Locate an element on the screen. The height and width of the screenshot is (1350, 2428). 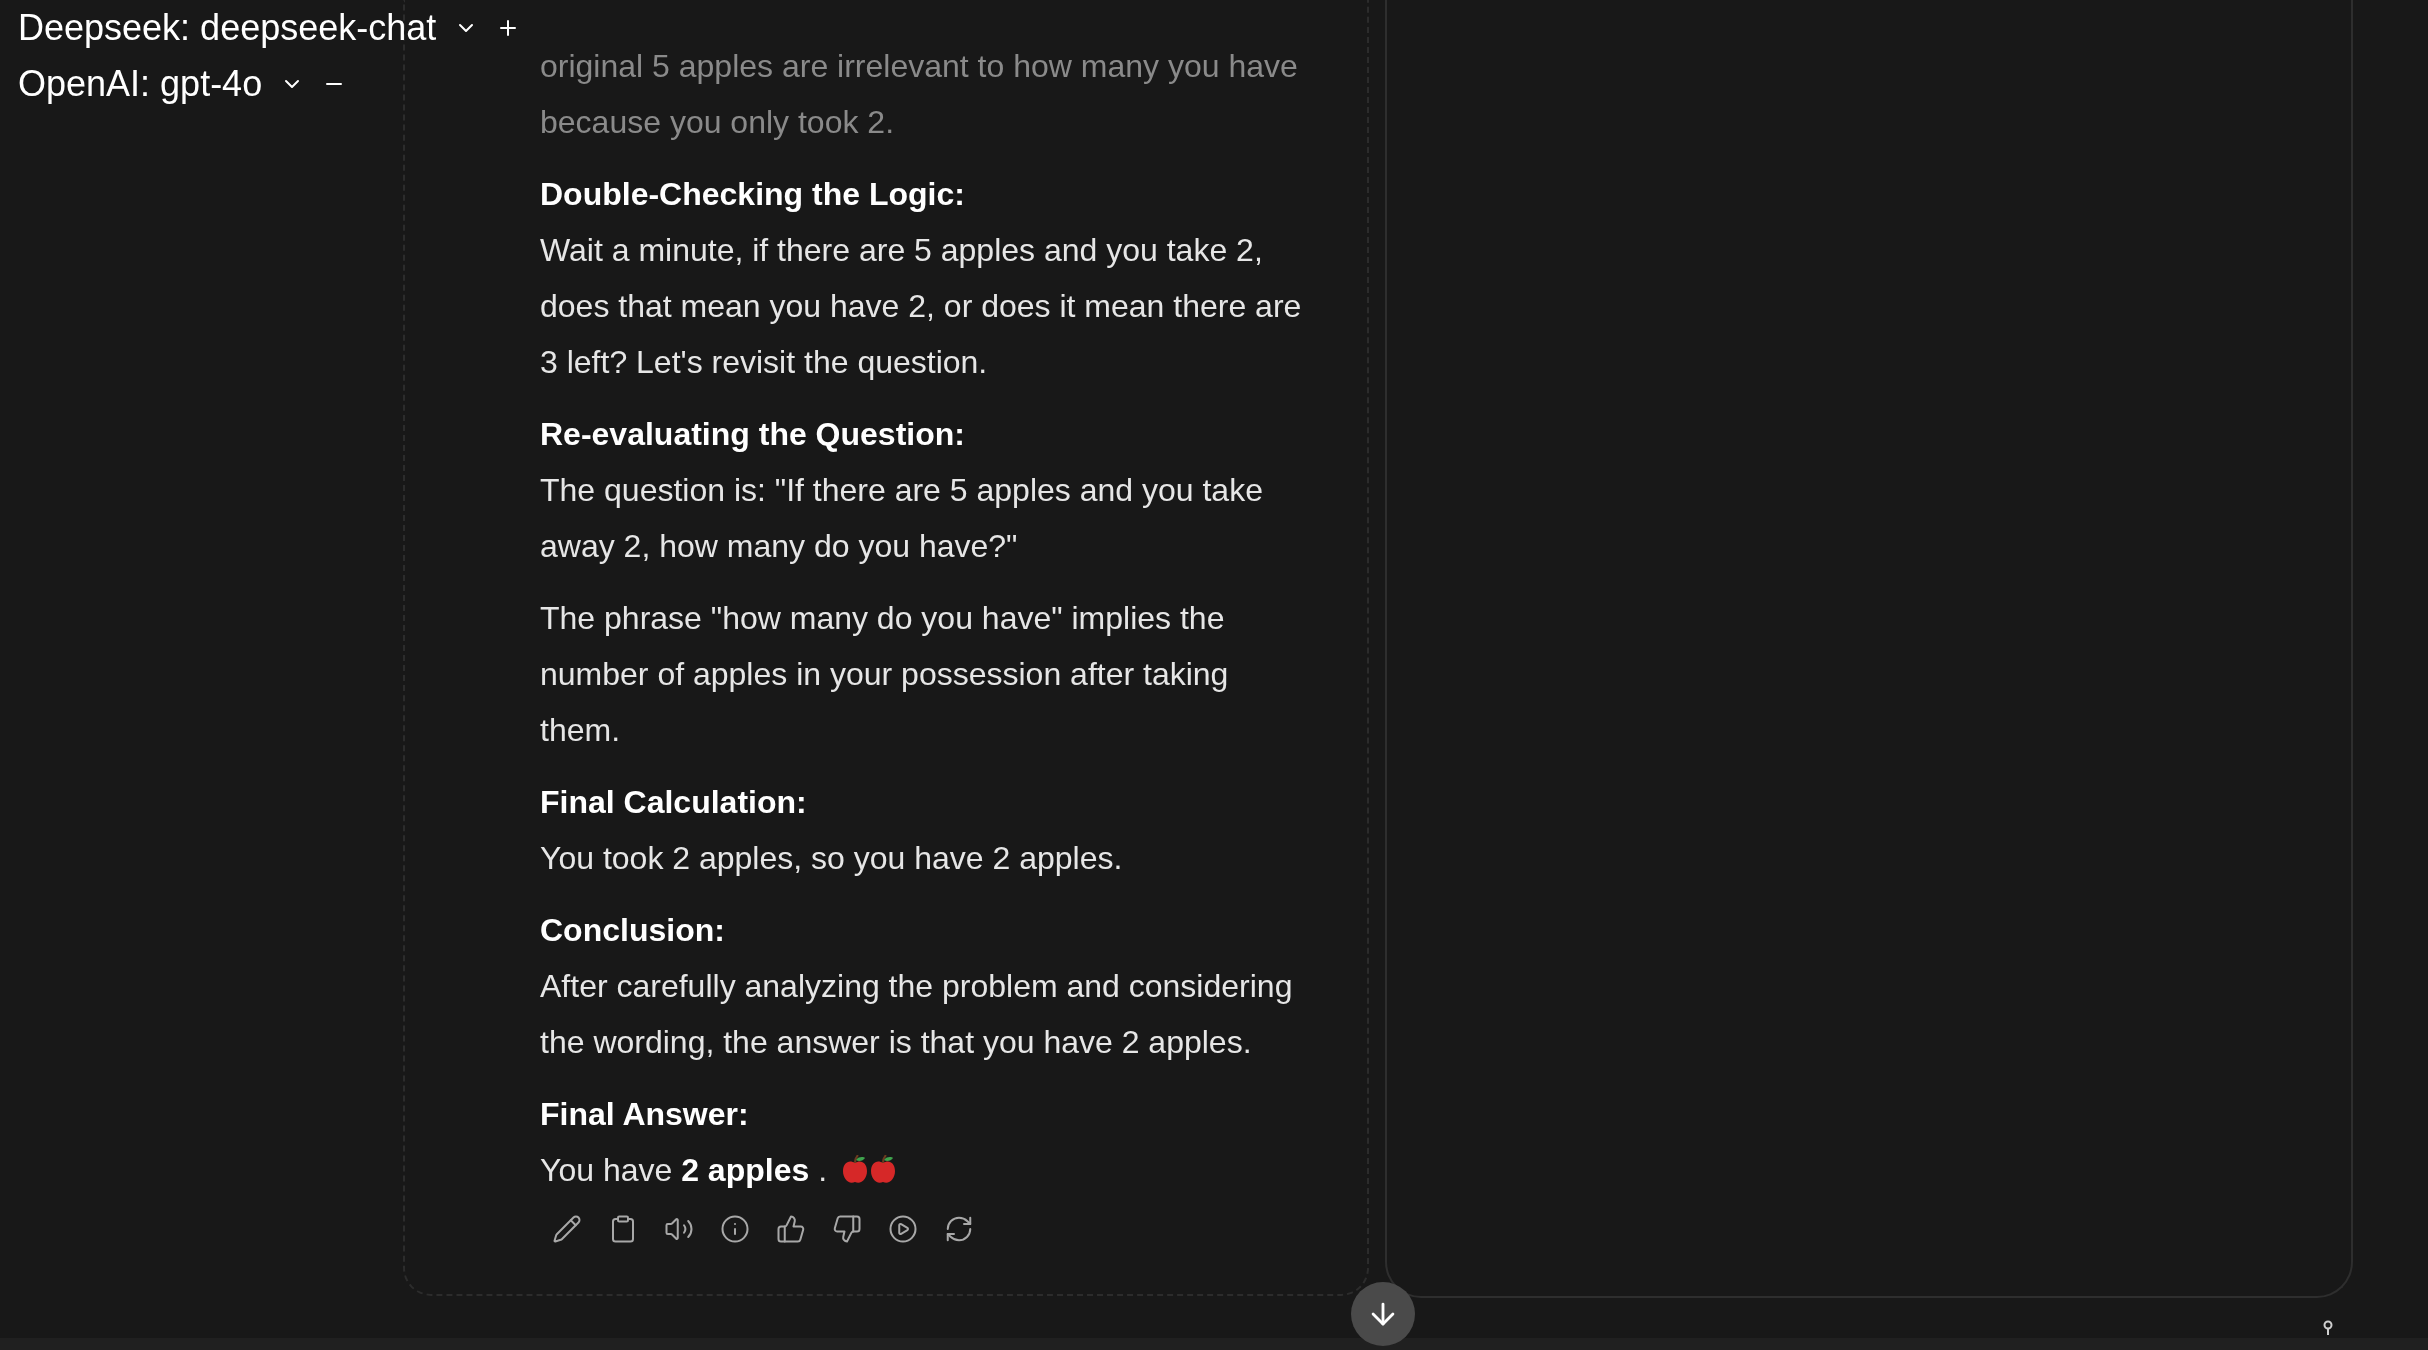
section-heading: Final Answer: is located at coordinates (645, 1114).